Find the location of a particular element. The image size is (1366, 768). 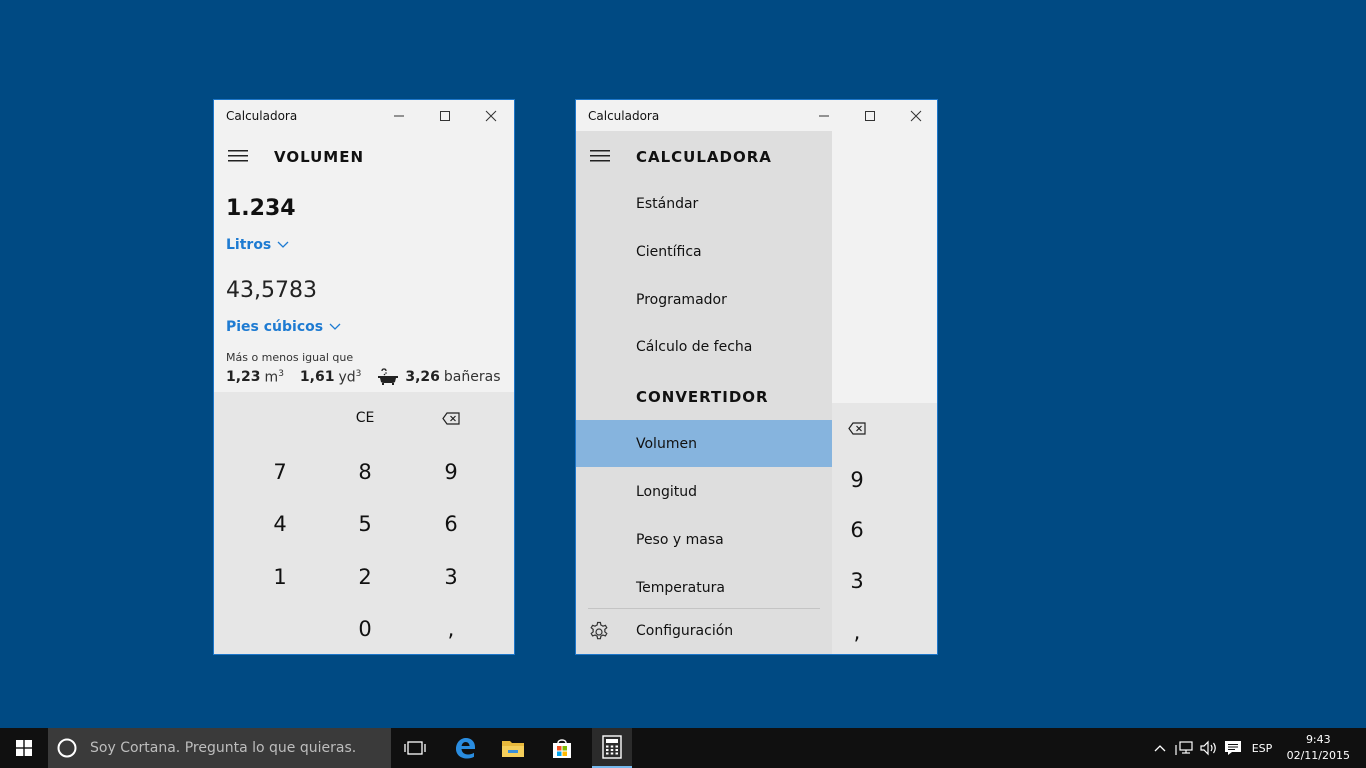

nav-item-standard: Estándar is located at coordinates (704, 203).